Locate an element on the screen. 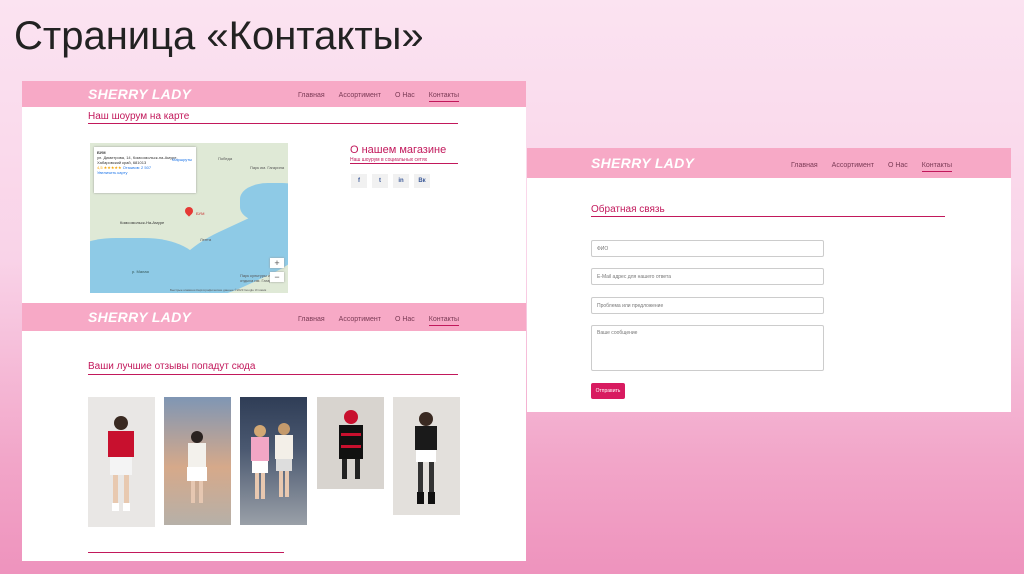 This screenshot has height=574, width=1024. place-label: Победа is located at coordinates (225, 158).